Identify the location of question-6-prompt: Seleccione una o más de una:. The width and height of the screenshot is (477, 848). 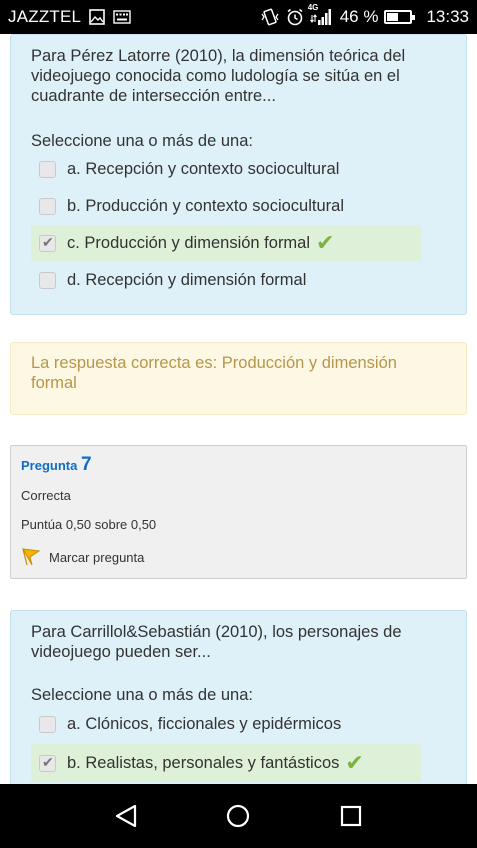
(142, 141).